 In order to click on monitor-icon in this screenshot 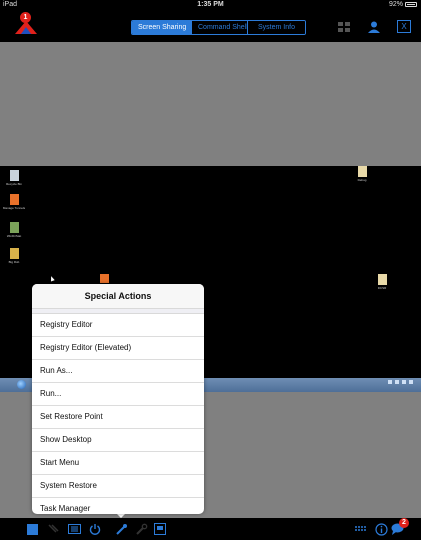, I will do `click(160, 529)`.